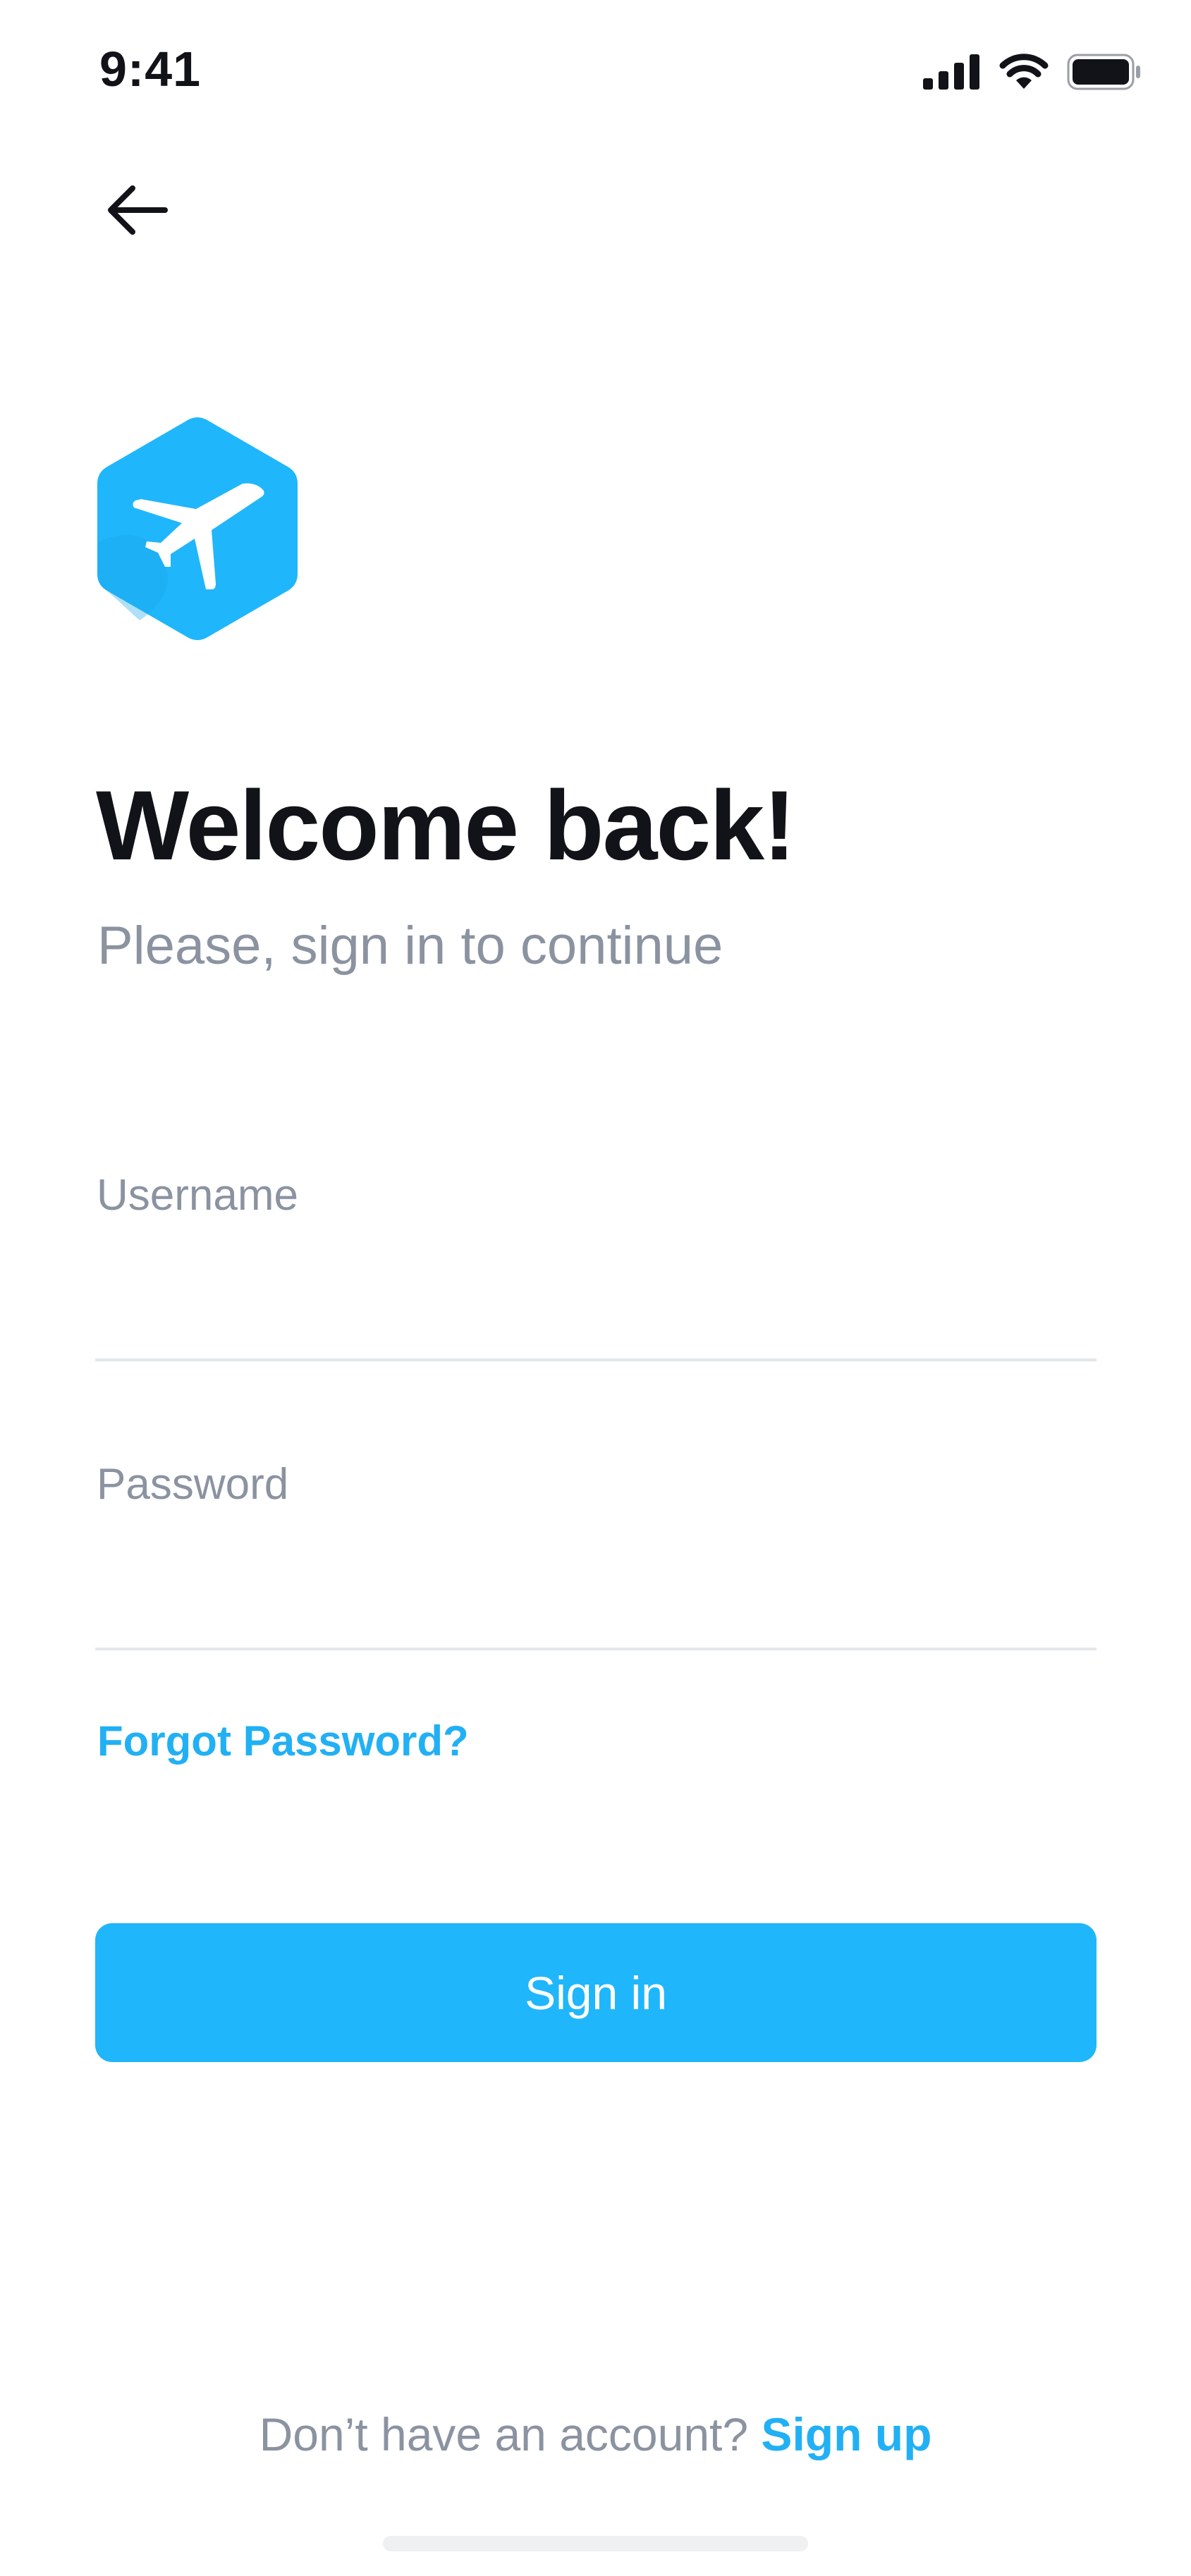  Describe the element at coordinates (952, 73) in the screenshot. I see `cellular-signal-icon` at that location.